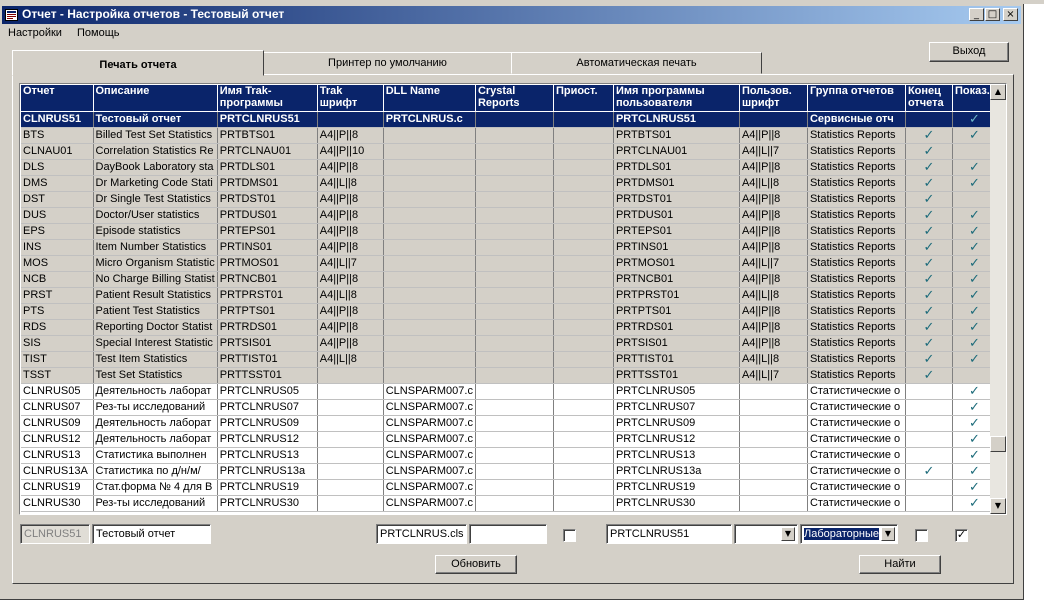 This screenshot has height=604, width=1044. I want to click on col-header-end-of-report: Конец отчета, so click(929, 98).